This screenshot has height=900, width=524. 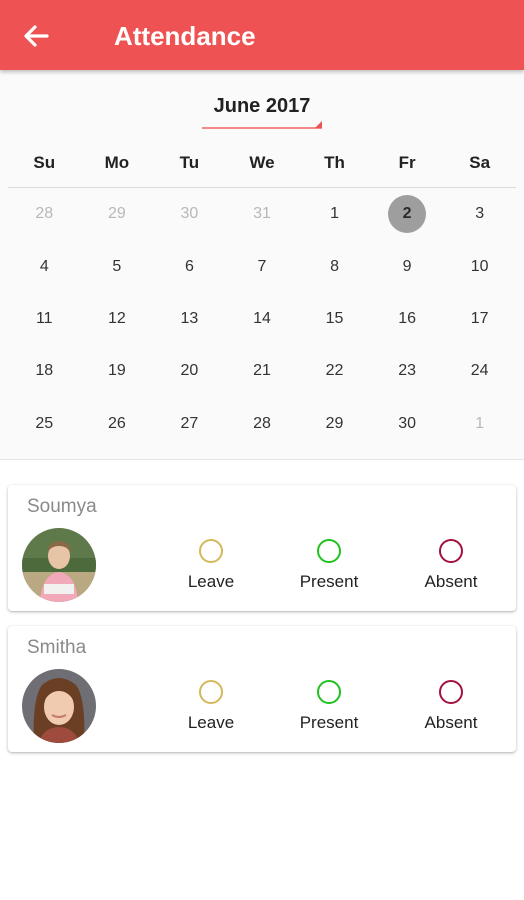 I want to click on month-label: June 2017, so click(x=262, y=106).